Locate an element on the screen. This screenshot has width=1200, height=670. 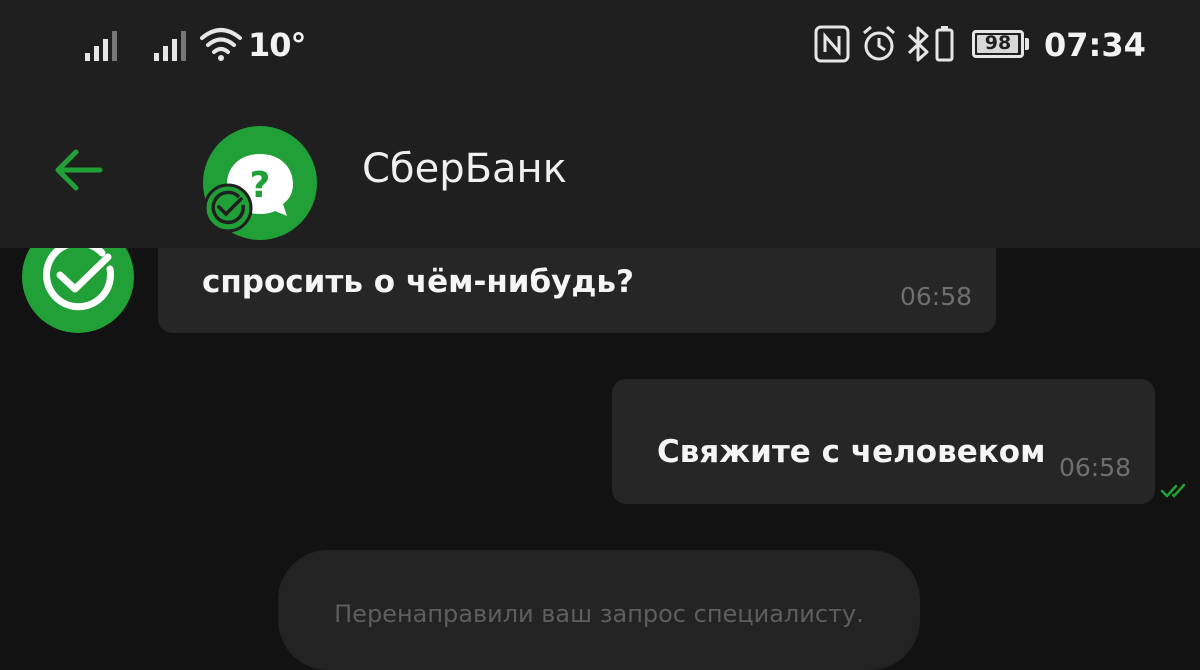
alarm-icon is located at coordinates (879, 43).